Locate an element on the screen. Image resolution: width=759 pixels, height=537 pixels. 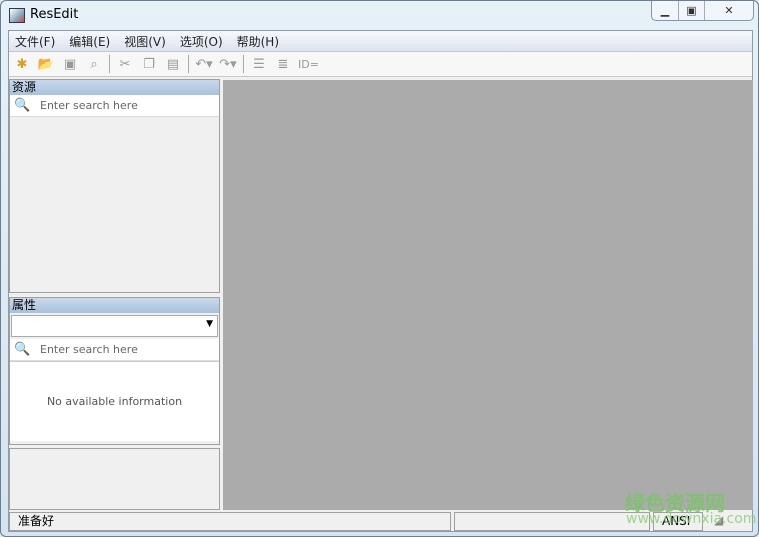
status-pane is located at coordinates (552, 521).